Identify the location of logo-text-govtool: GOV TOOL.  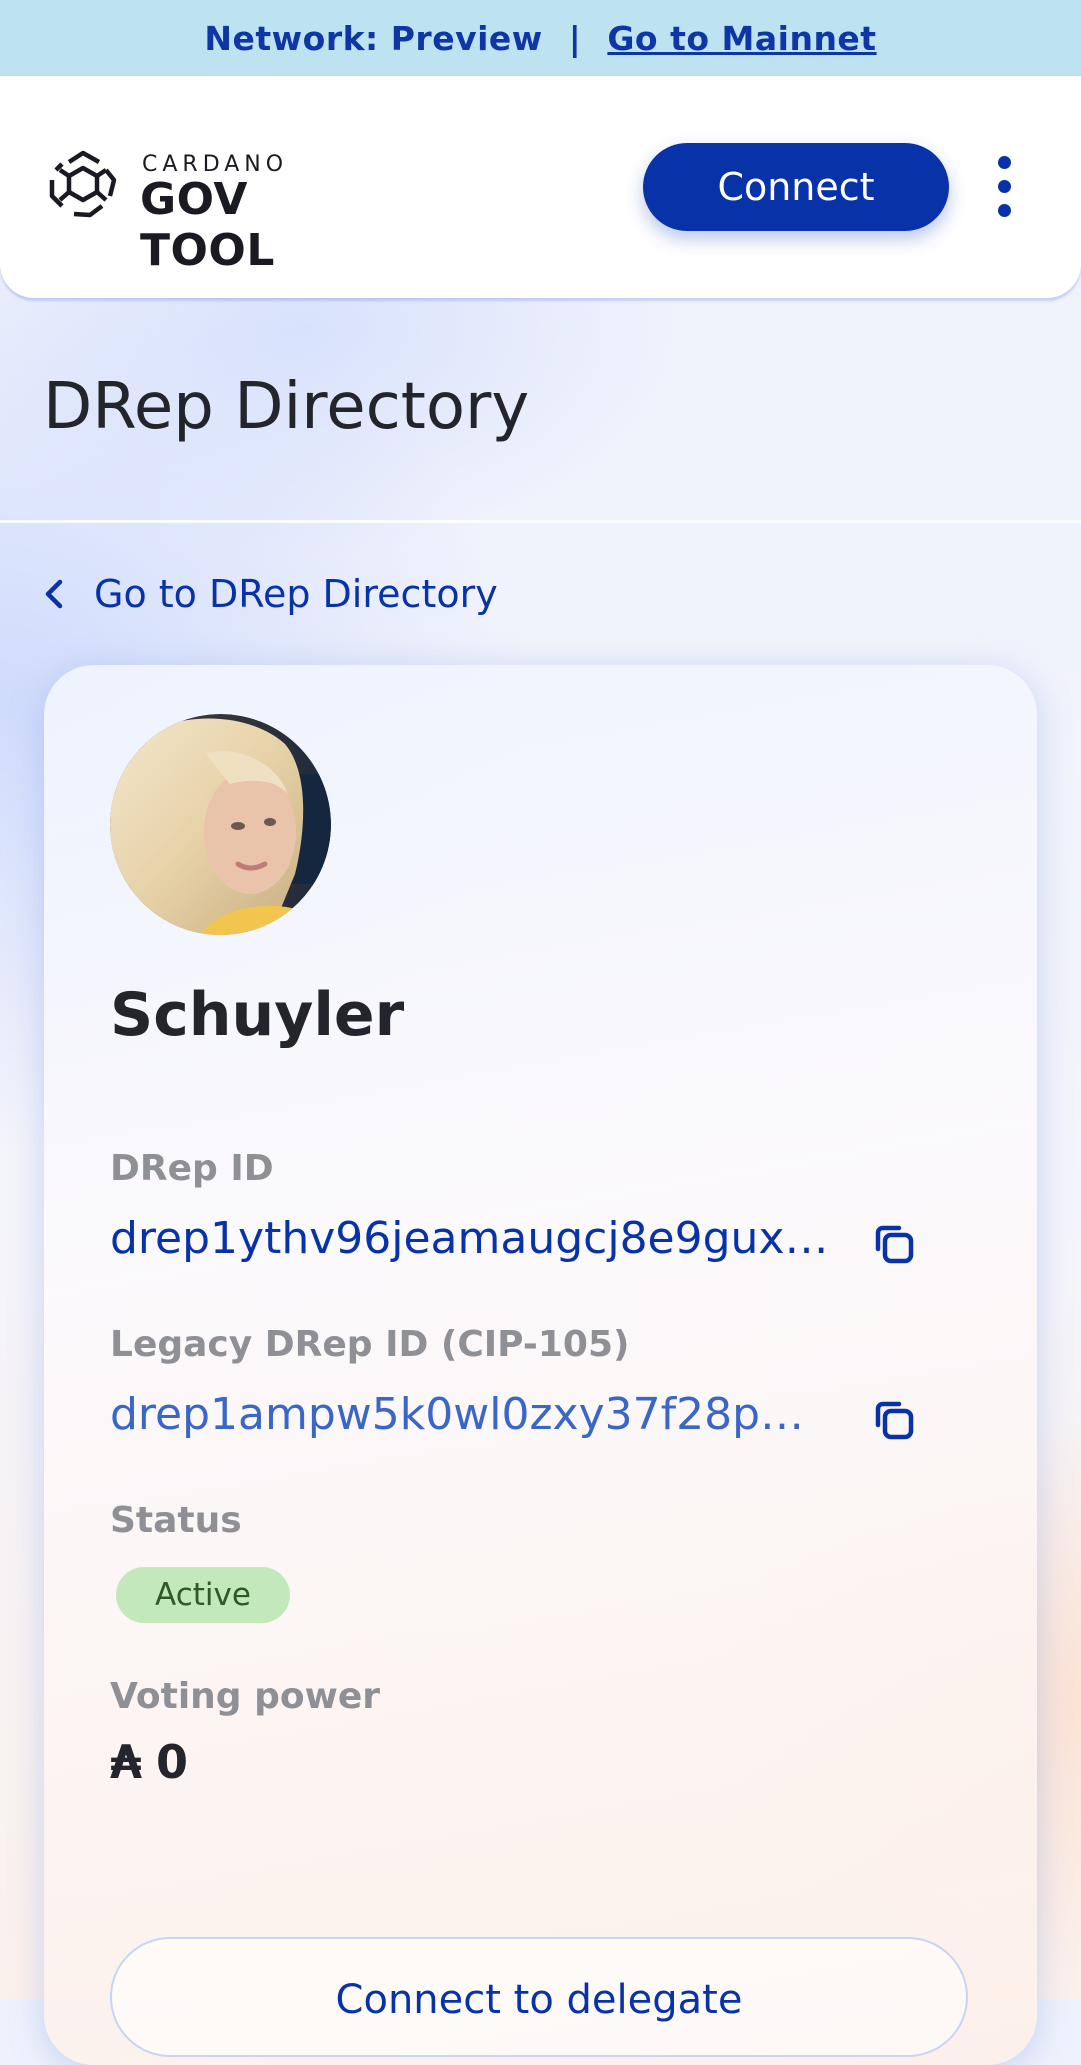
(207, 225).